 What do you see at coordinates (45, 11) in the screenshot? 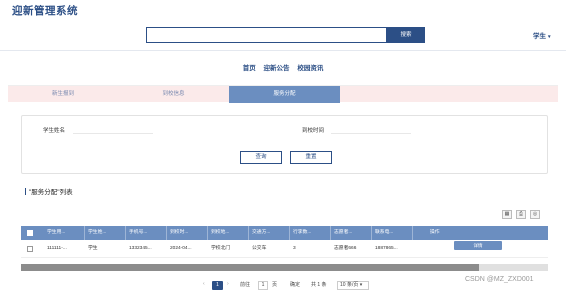
I see `app-title: 迎新管理系统` at bounding box center [45, 11].